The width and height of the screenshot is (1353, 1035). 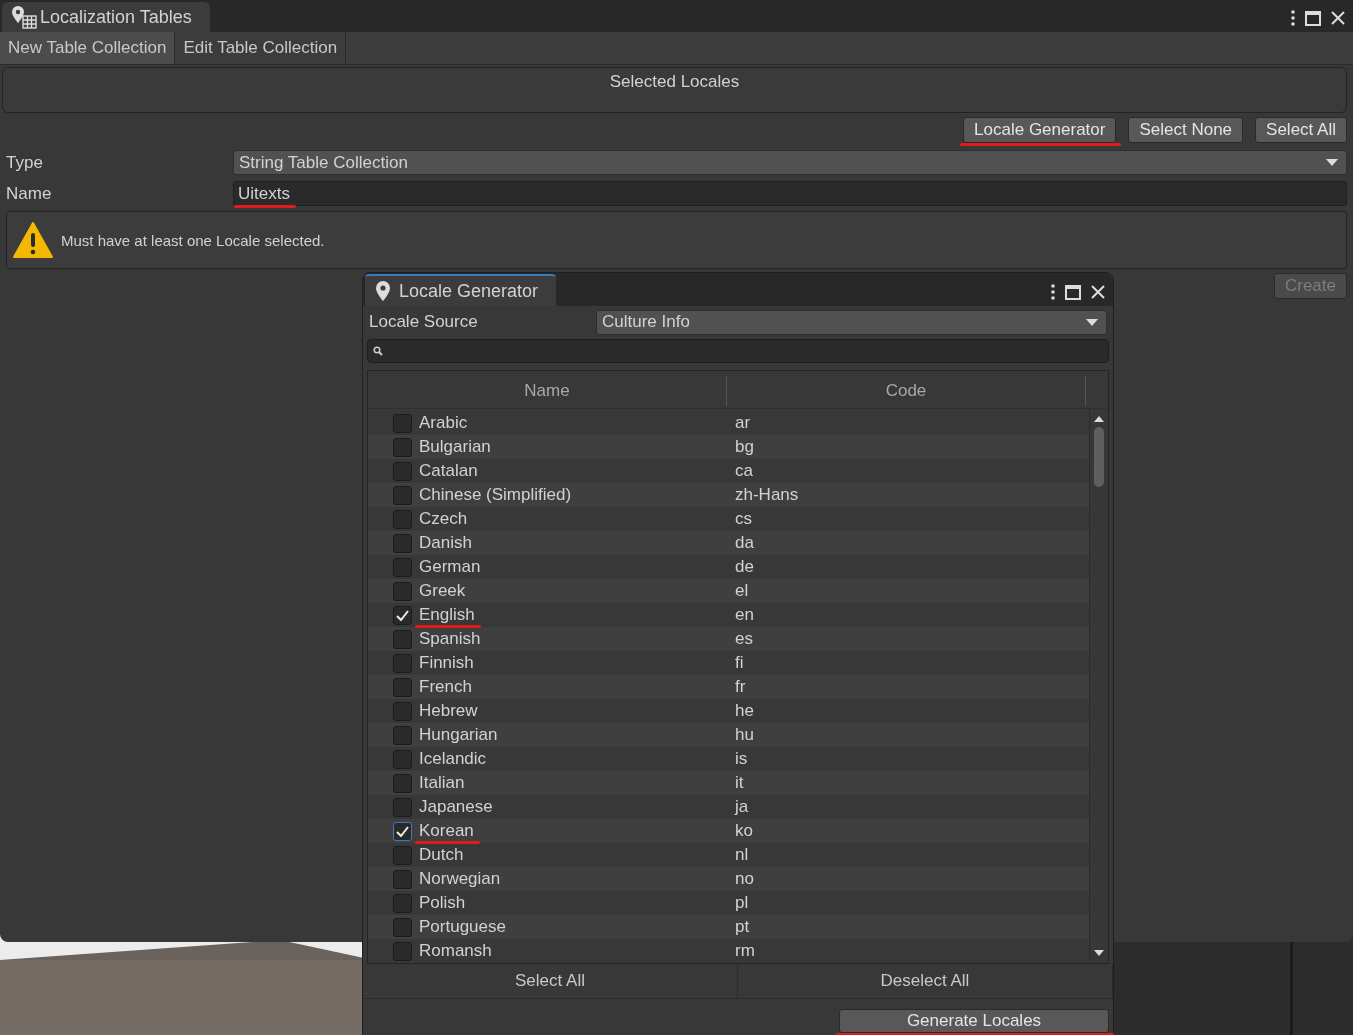 I want to click on search-field, so click(x=738, y=351).